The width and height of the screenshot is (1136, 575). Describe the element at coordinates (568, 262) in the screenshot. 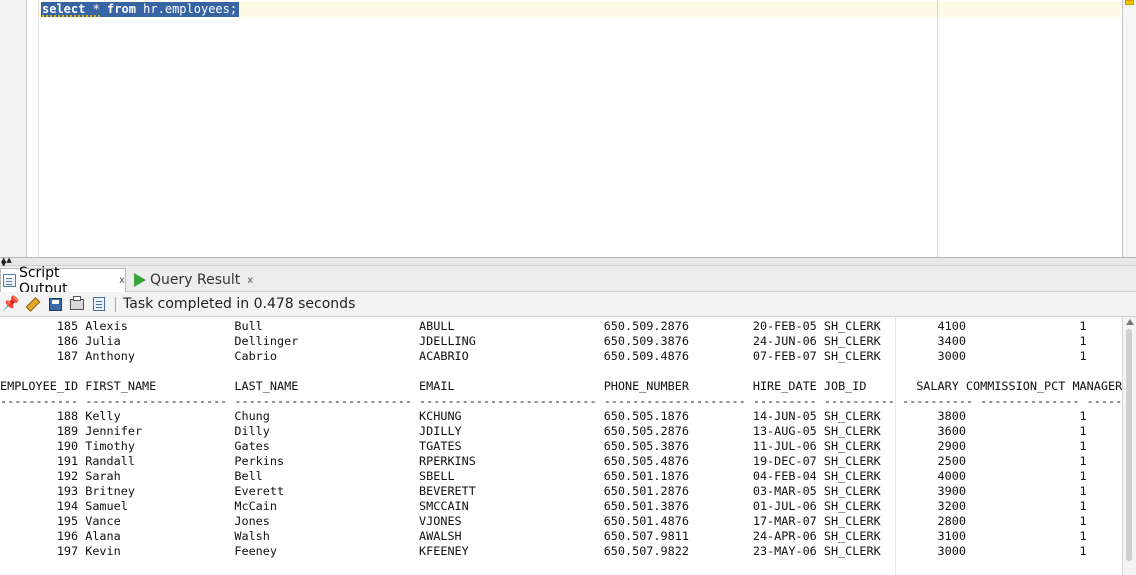

I see `panel-splitter: ▲▲ ▼` at that location.